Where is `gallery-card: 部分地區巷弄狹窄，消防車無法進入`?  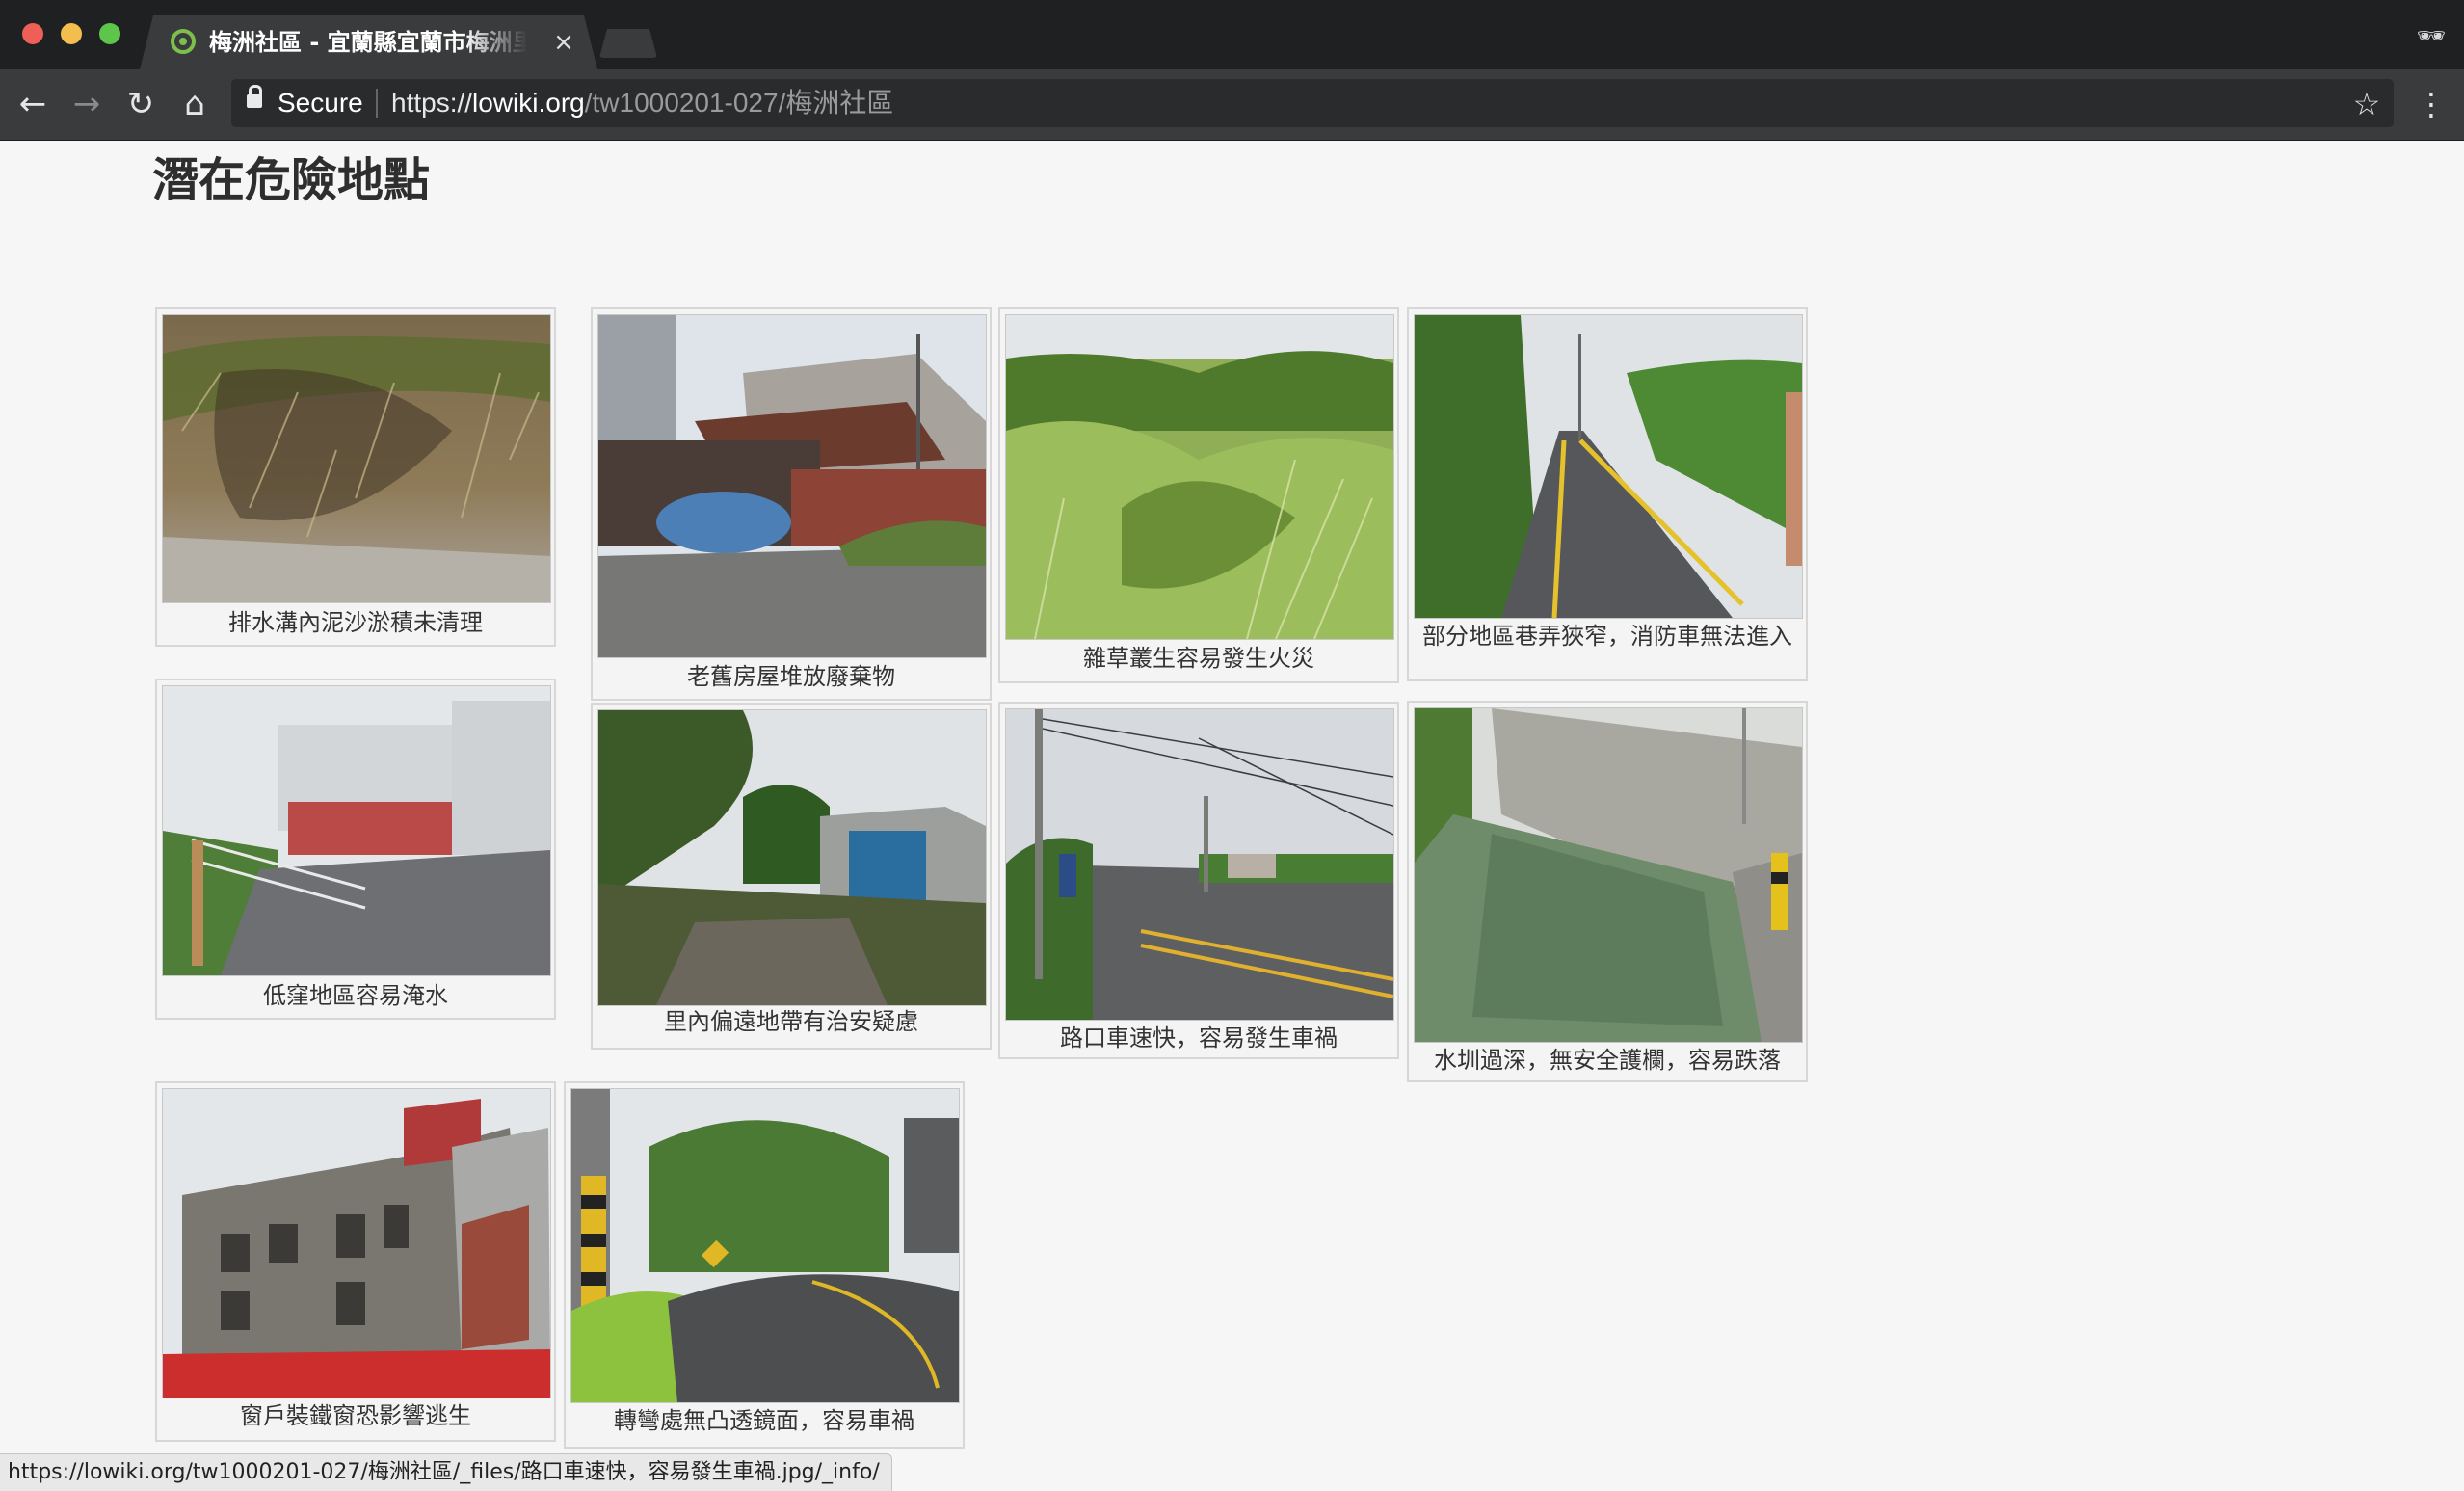
gallery-card: 部分地區巷弄狹窄，消防車無法進入 is located at coordinates (1607, 494).